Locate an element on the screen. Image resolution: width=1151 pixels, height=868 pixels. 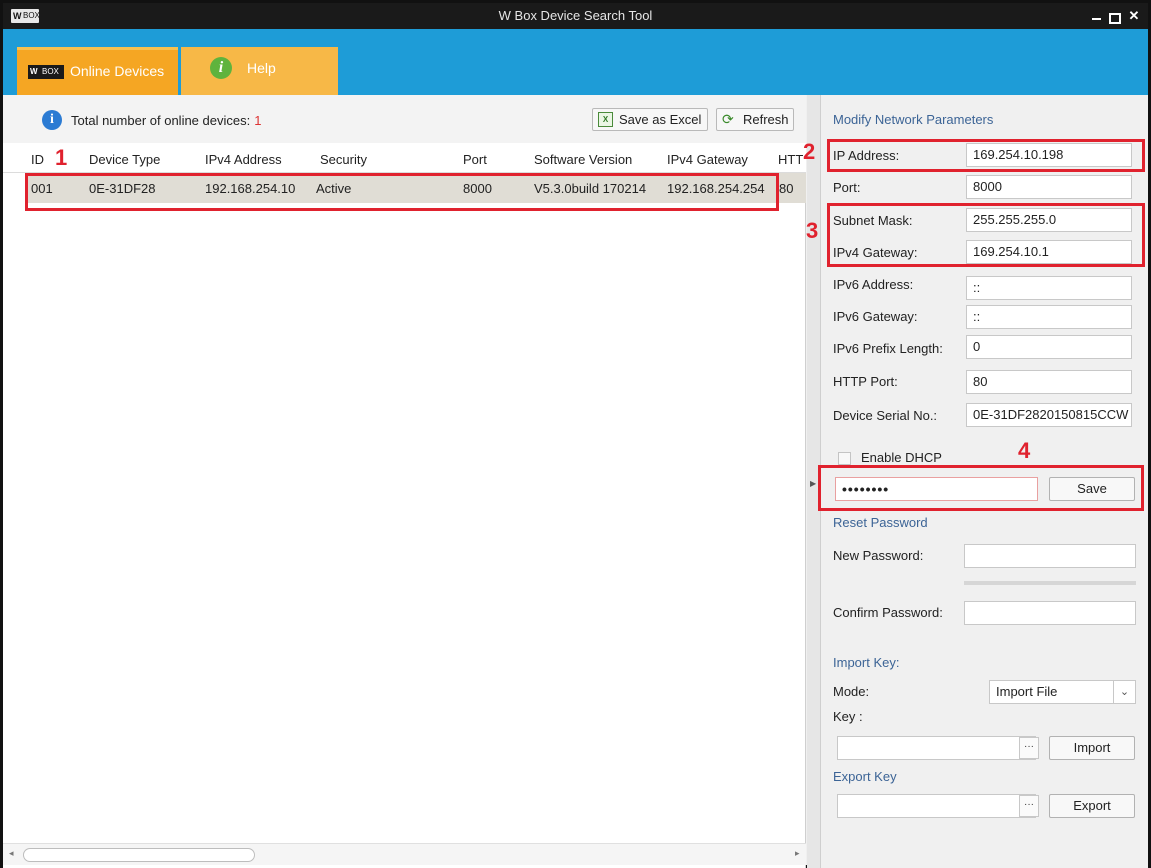
col-device-type: Device Type is located at coordinates (124, 159).